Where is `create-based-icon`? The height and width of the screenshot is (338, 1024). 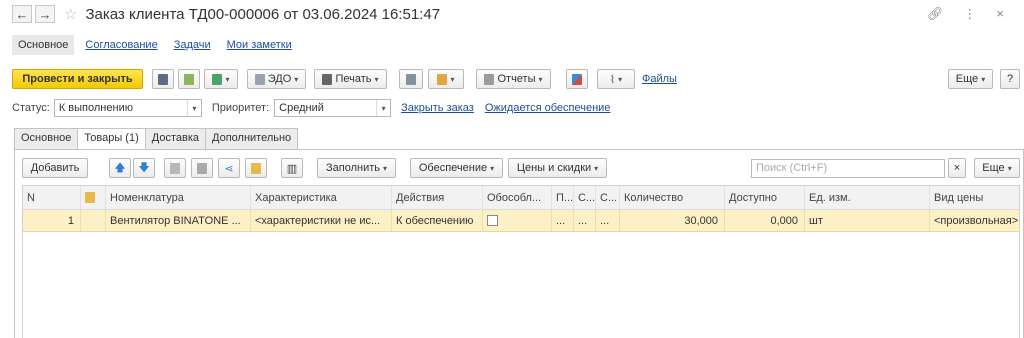 create-based-icon is located at coordinates (217, 79).